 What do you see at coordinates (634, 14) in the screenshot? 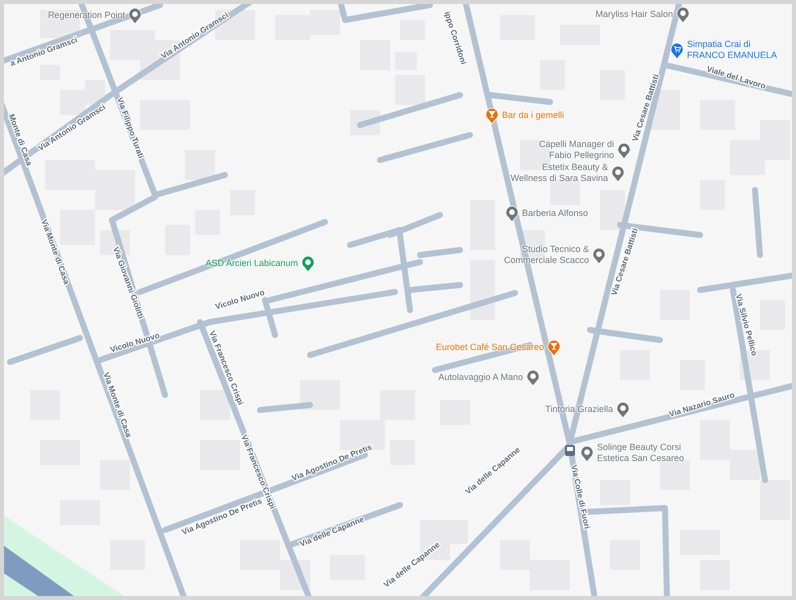
I see `place-label: Maryliss Hair Salon` at bounding box center [634, 14].